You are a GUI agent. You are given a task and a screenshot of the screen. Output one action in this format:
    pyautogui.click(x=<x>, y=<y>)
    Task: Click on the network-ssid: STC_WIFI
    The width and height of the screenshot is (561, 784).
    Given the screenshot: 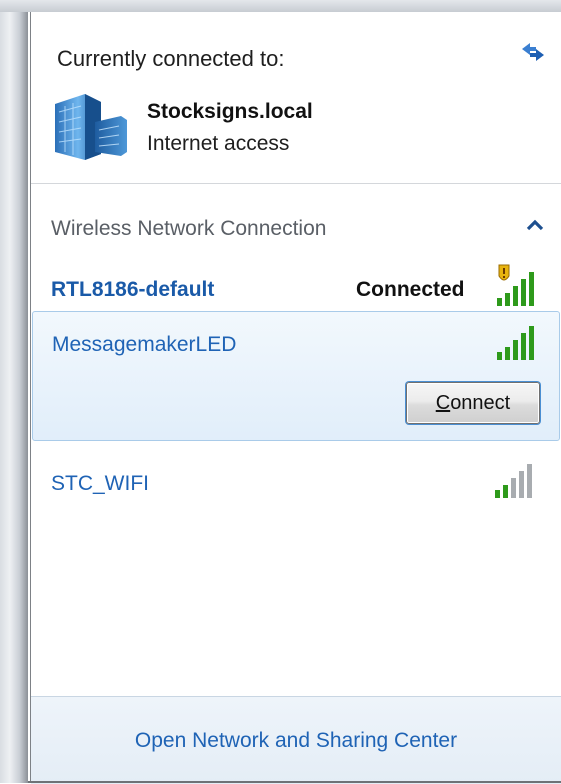 What is the action you would take?
    pyautogui.click(x=100, y=483)
    